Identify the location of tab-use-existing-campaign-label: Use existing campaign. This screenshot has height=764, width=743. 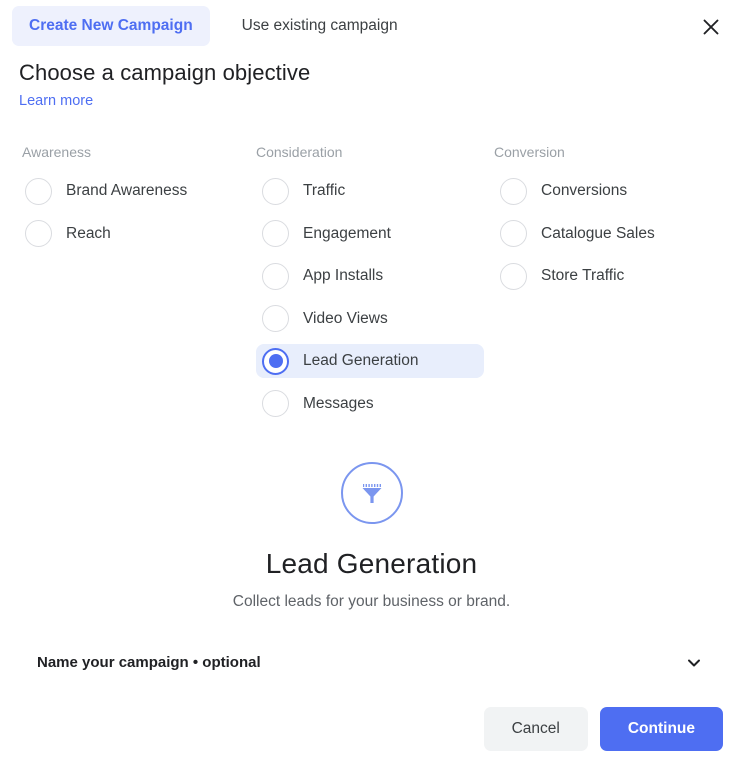
(319, 26).